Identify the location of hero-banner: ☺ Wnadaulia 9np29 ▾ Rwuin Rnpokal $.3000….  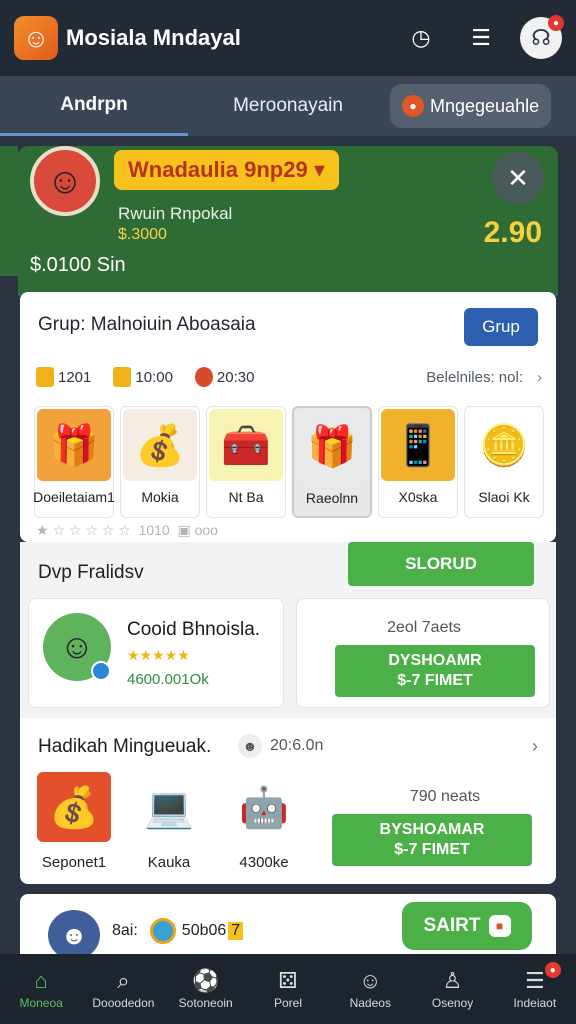
(288, 221).